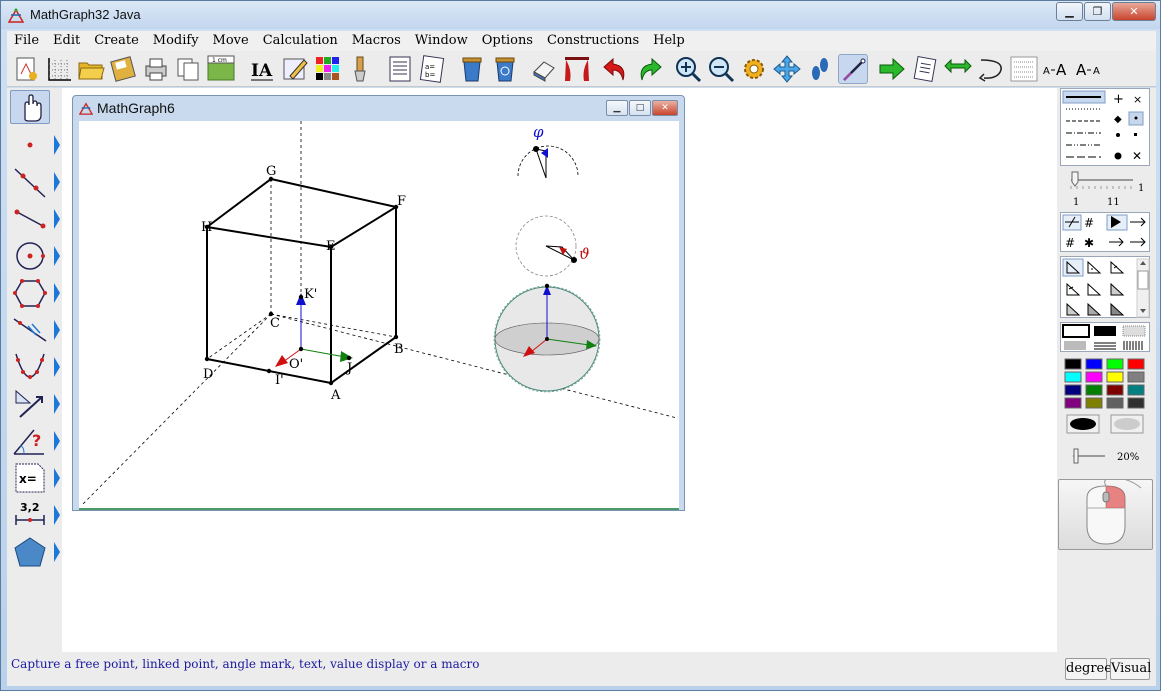 The image size is (1161, 691). I want to click on move-button, so click(787, 69).